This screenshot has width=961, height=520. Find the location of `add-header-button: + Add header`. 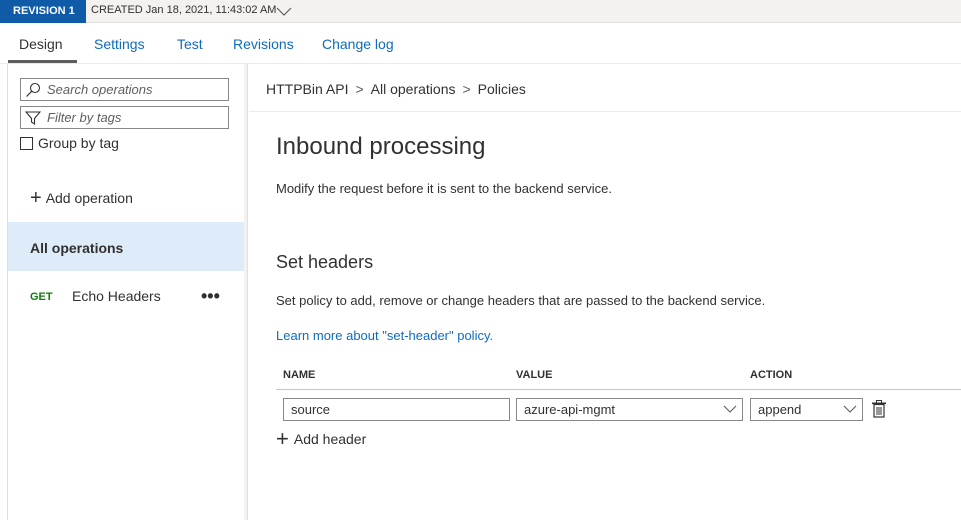

add-header-button: + Add header is located at coordinates (321, 438).